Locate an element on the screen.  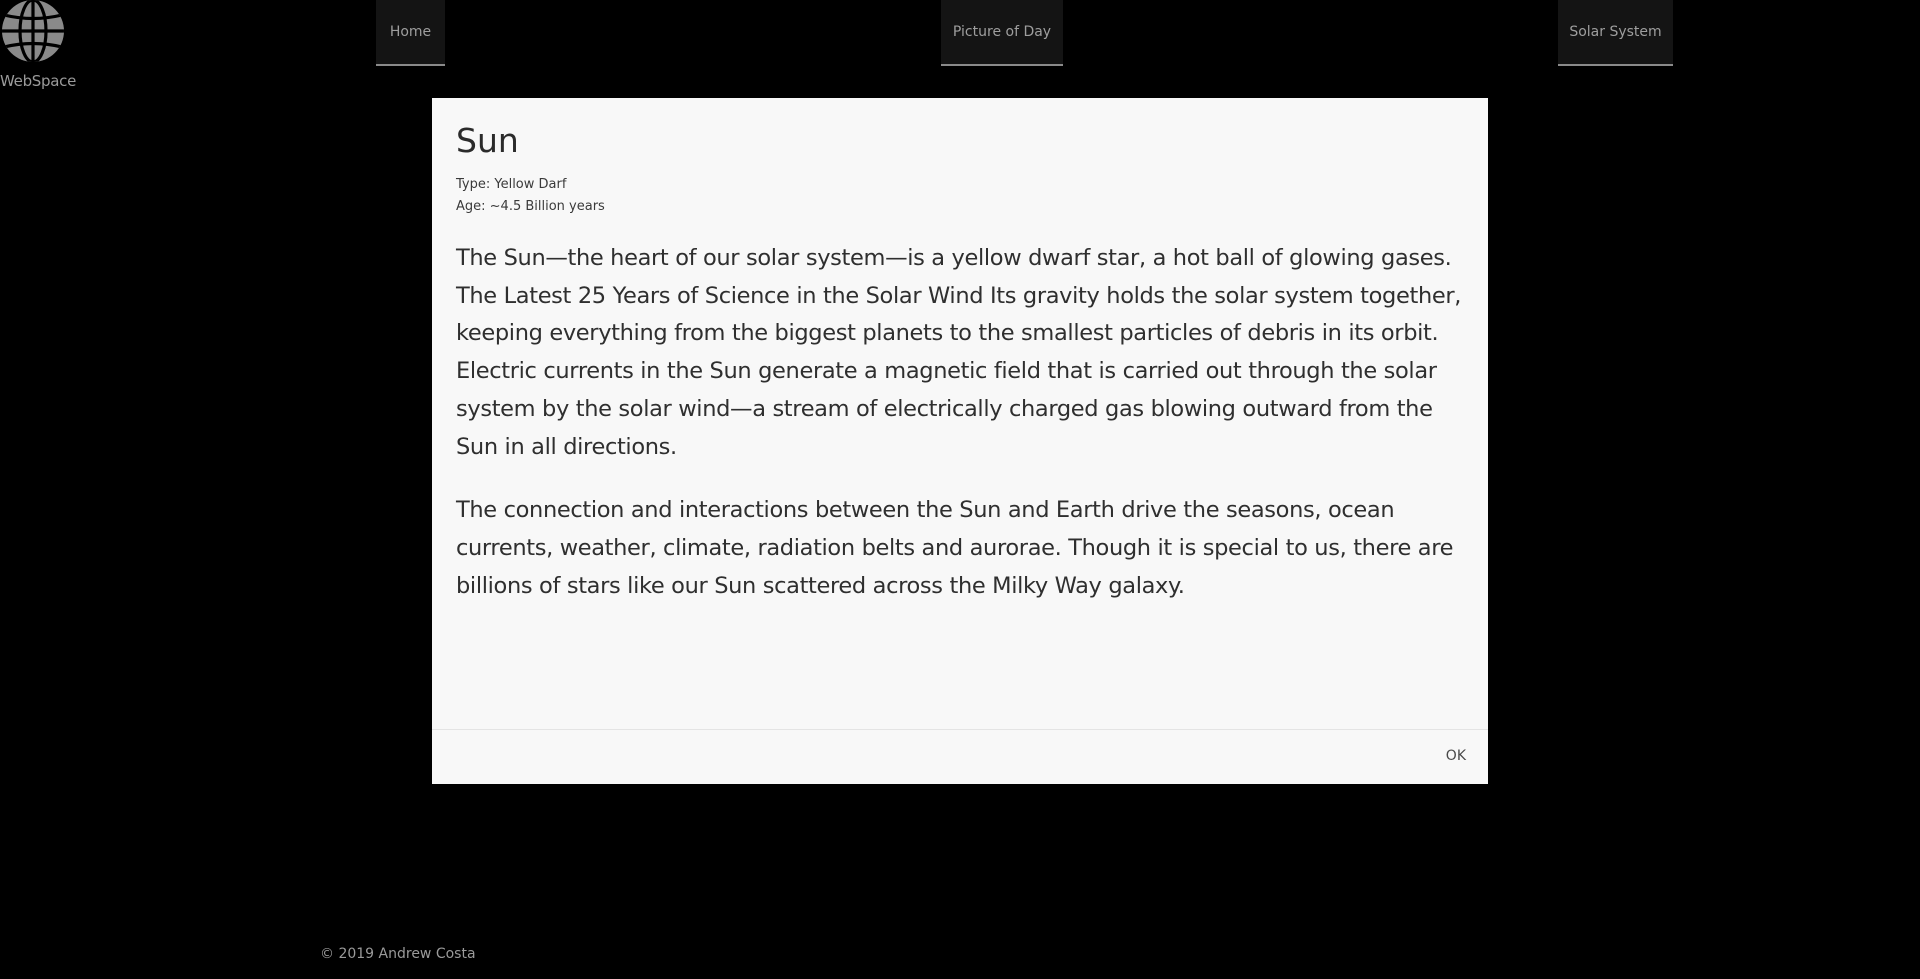
type-line: Type: Yellow Darf is located at coordinates (511, 184).